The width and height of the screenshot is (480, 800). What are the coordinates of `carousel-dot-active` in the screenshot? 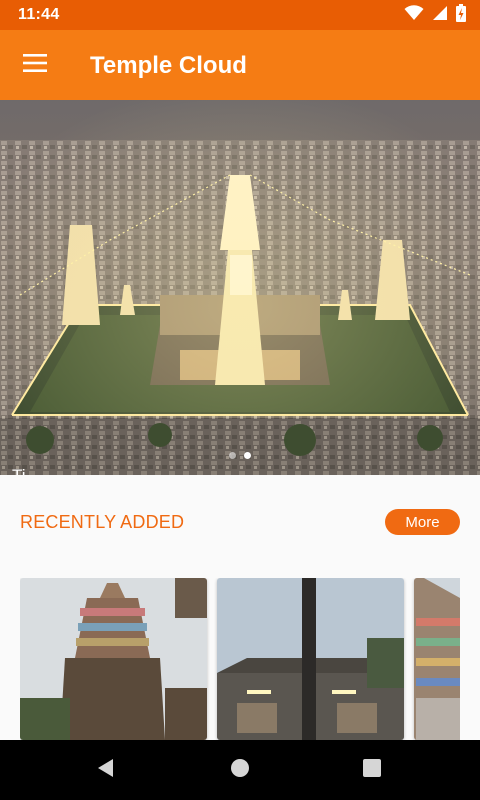 It's located at (247, 455).